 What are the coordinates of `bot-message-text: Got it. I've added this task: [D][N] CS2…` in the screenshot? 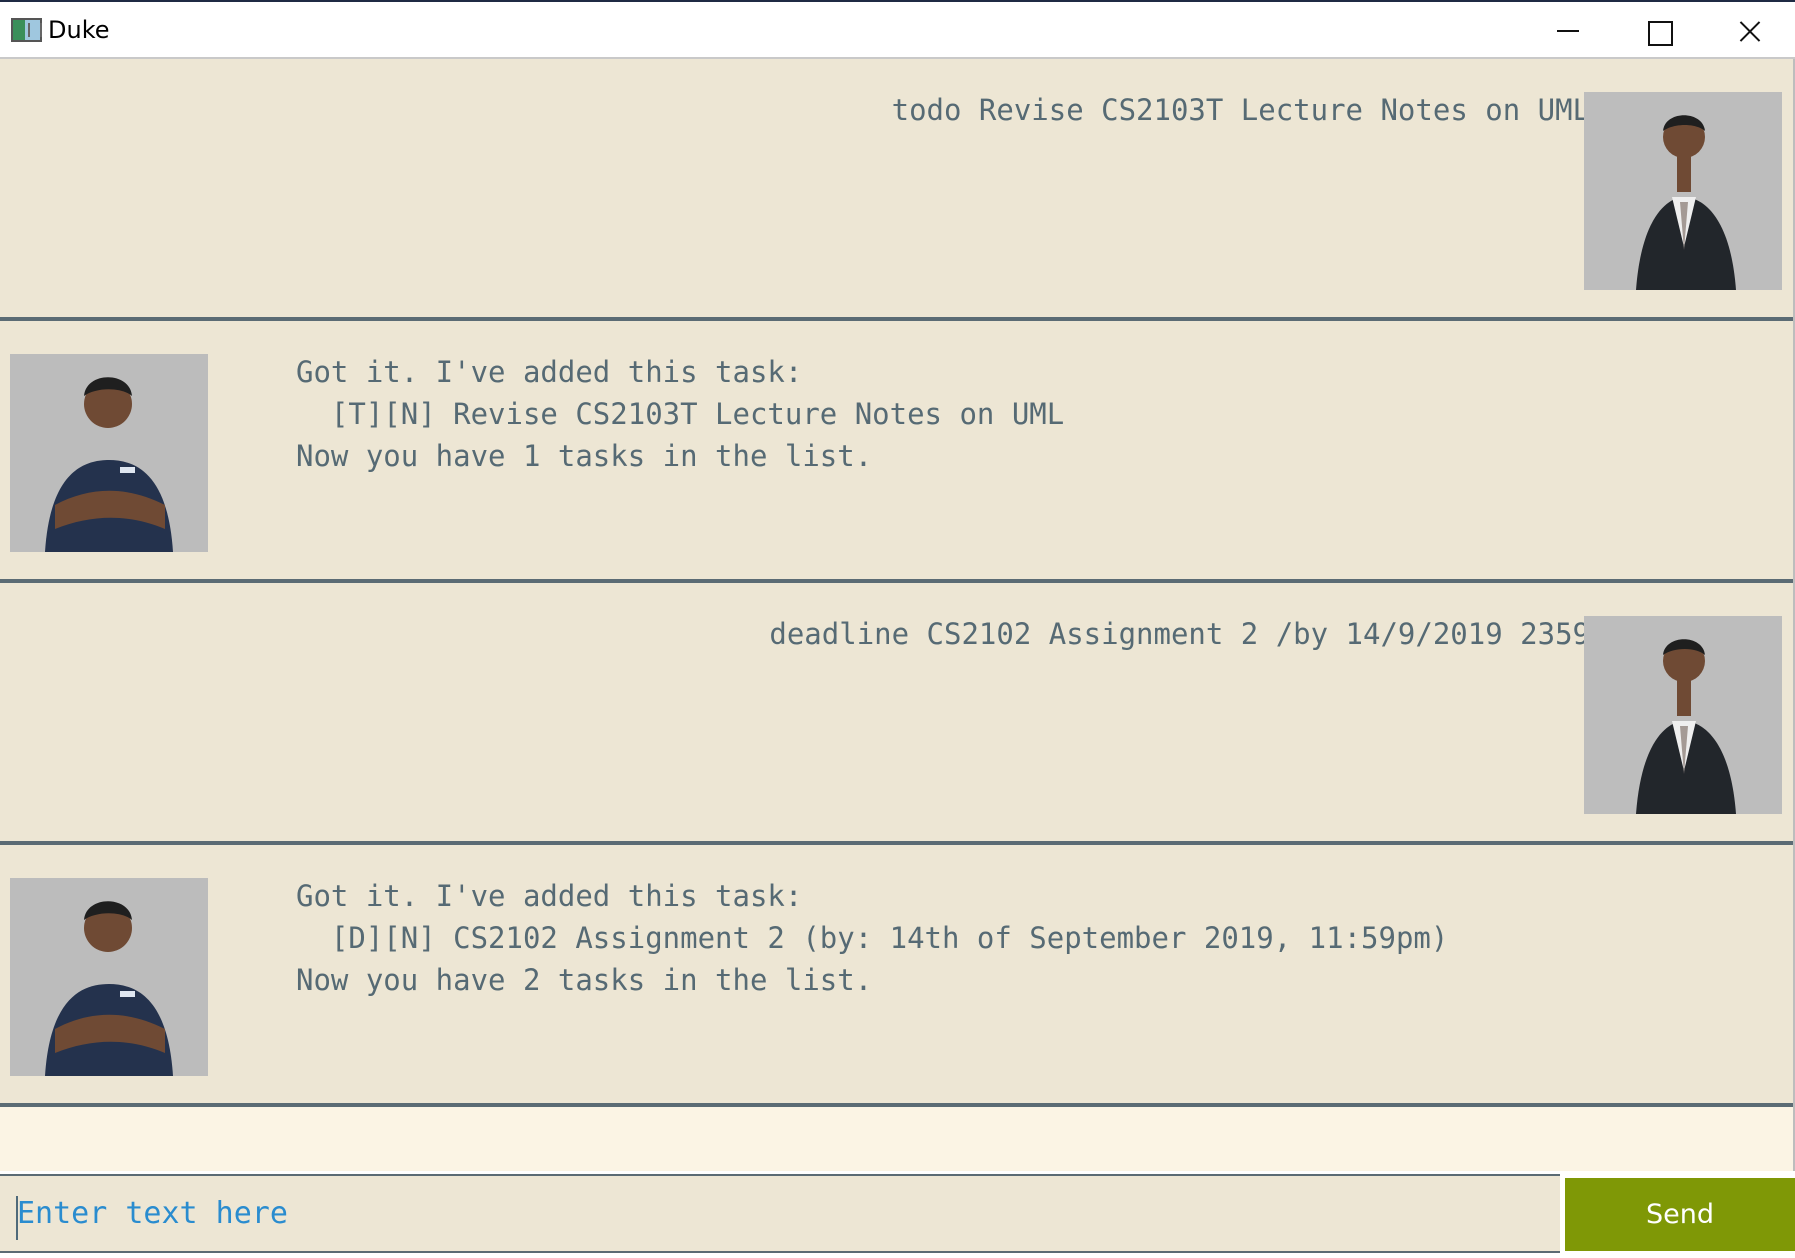 It's located at (872, 938).